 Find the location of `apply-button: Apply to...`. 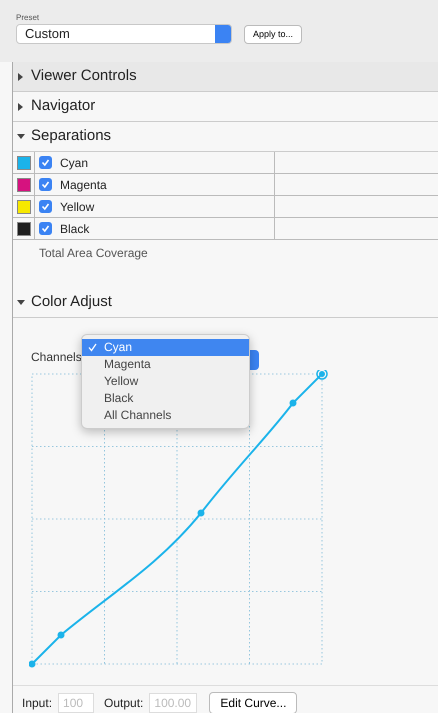

apply-button: Apply to... is located at coordinates (273, 34).